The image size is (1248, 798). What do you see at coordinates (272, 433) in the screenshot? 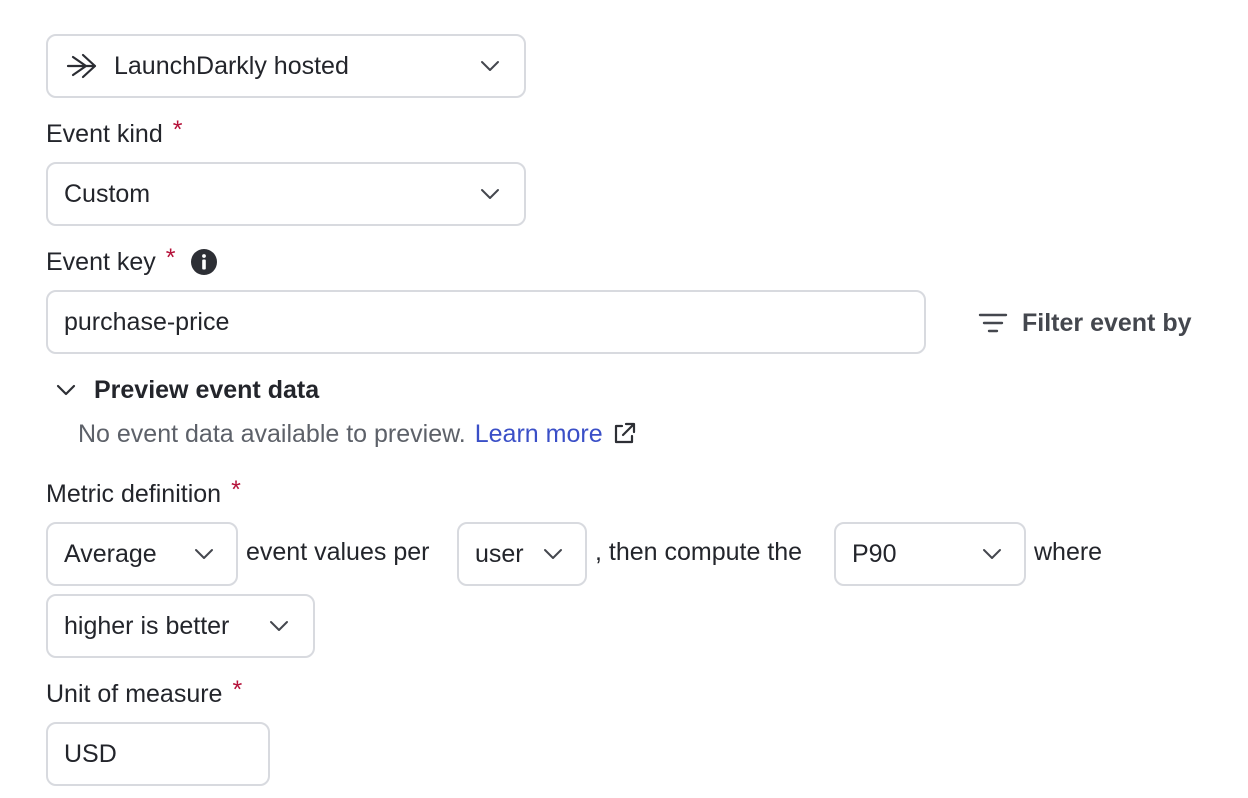
I see `preview-empty-text: No event data available to preview.` at bounding box center [272, 433].